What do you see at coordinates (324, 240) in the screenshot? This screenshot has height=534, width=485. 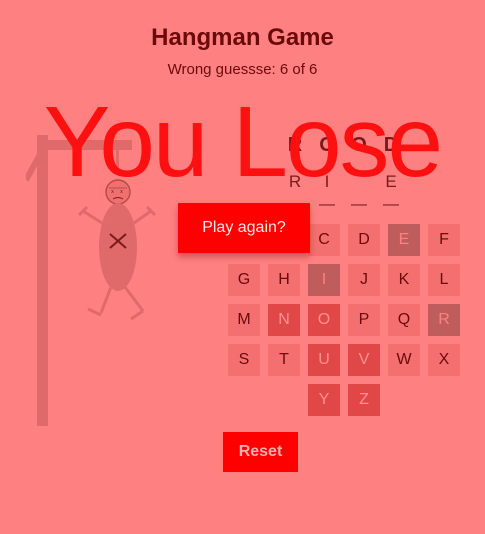 I see `key-c: C` at bounding box center [324, 240].